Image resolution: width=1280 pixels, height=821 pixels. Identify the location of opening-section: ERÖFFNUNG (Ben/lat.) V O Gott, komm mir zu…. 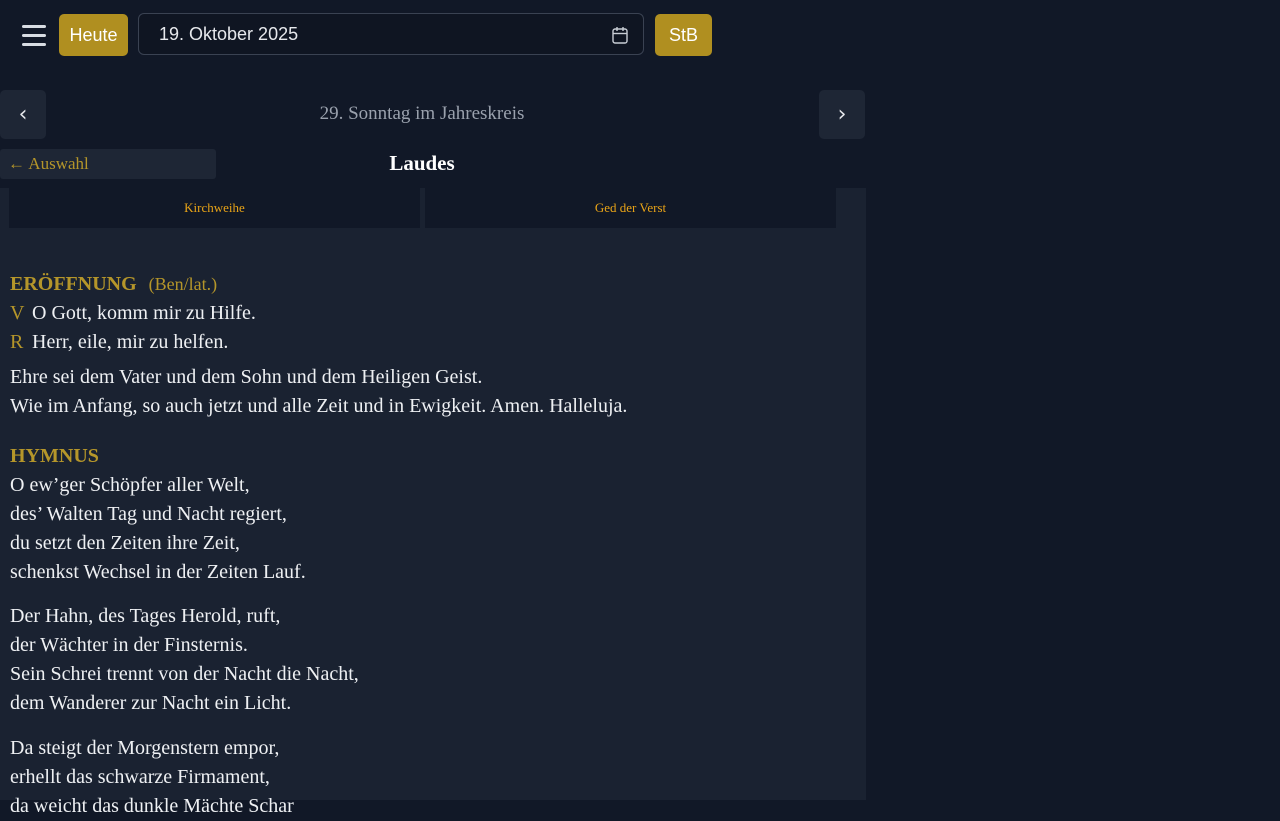
(133, 313).